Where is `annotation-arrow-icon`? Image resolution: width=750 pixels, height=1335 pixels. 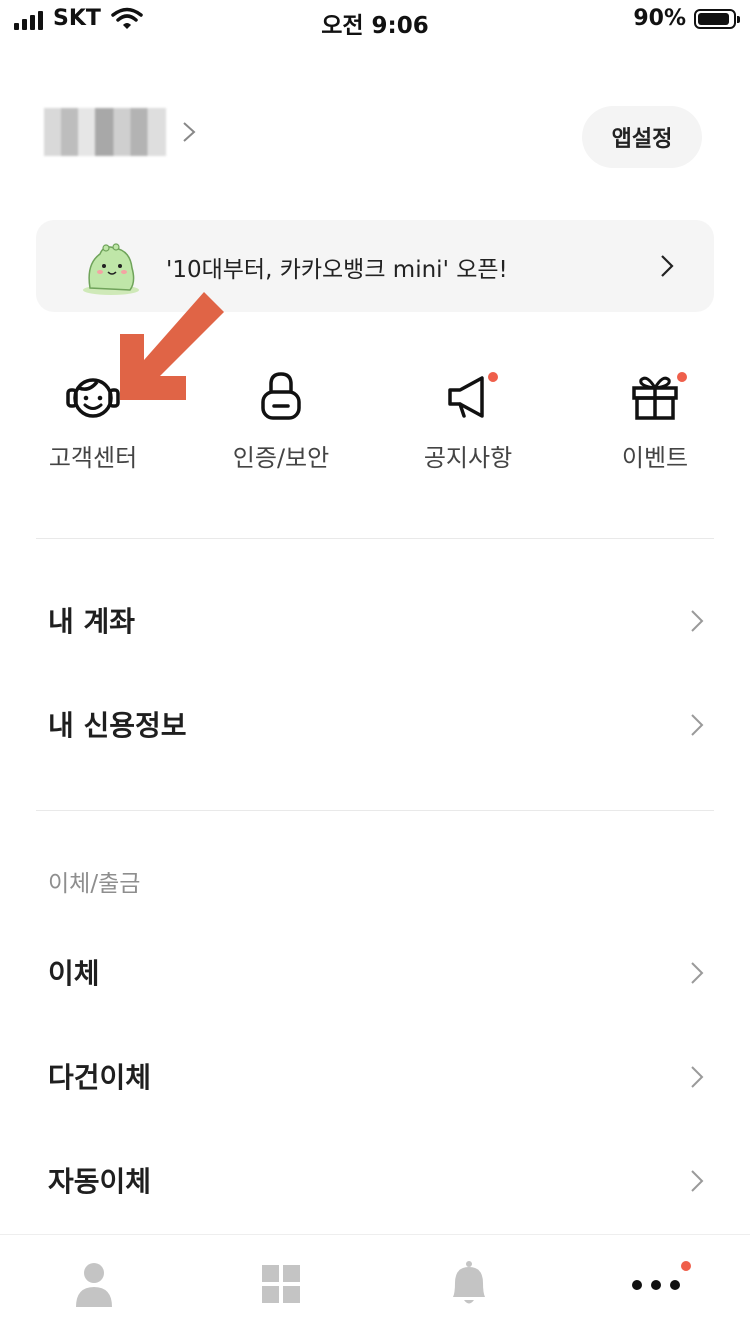
annotation-arrow-icon is located at coordinates (172, 346).